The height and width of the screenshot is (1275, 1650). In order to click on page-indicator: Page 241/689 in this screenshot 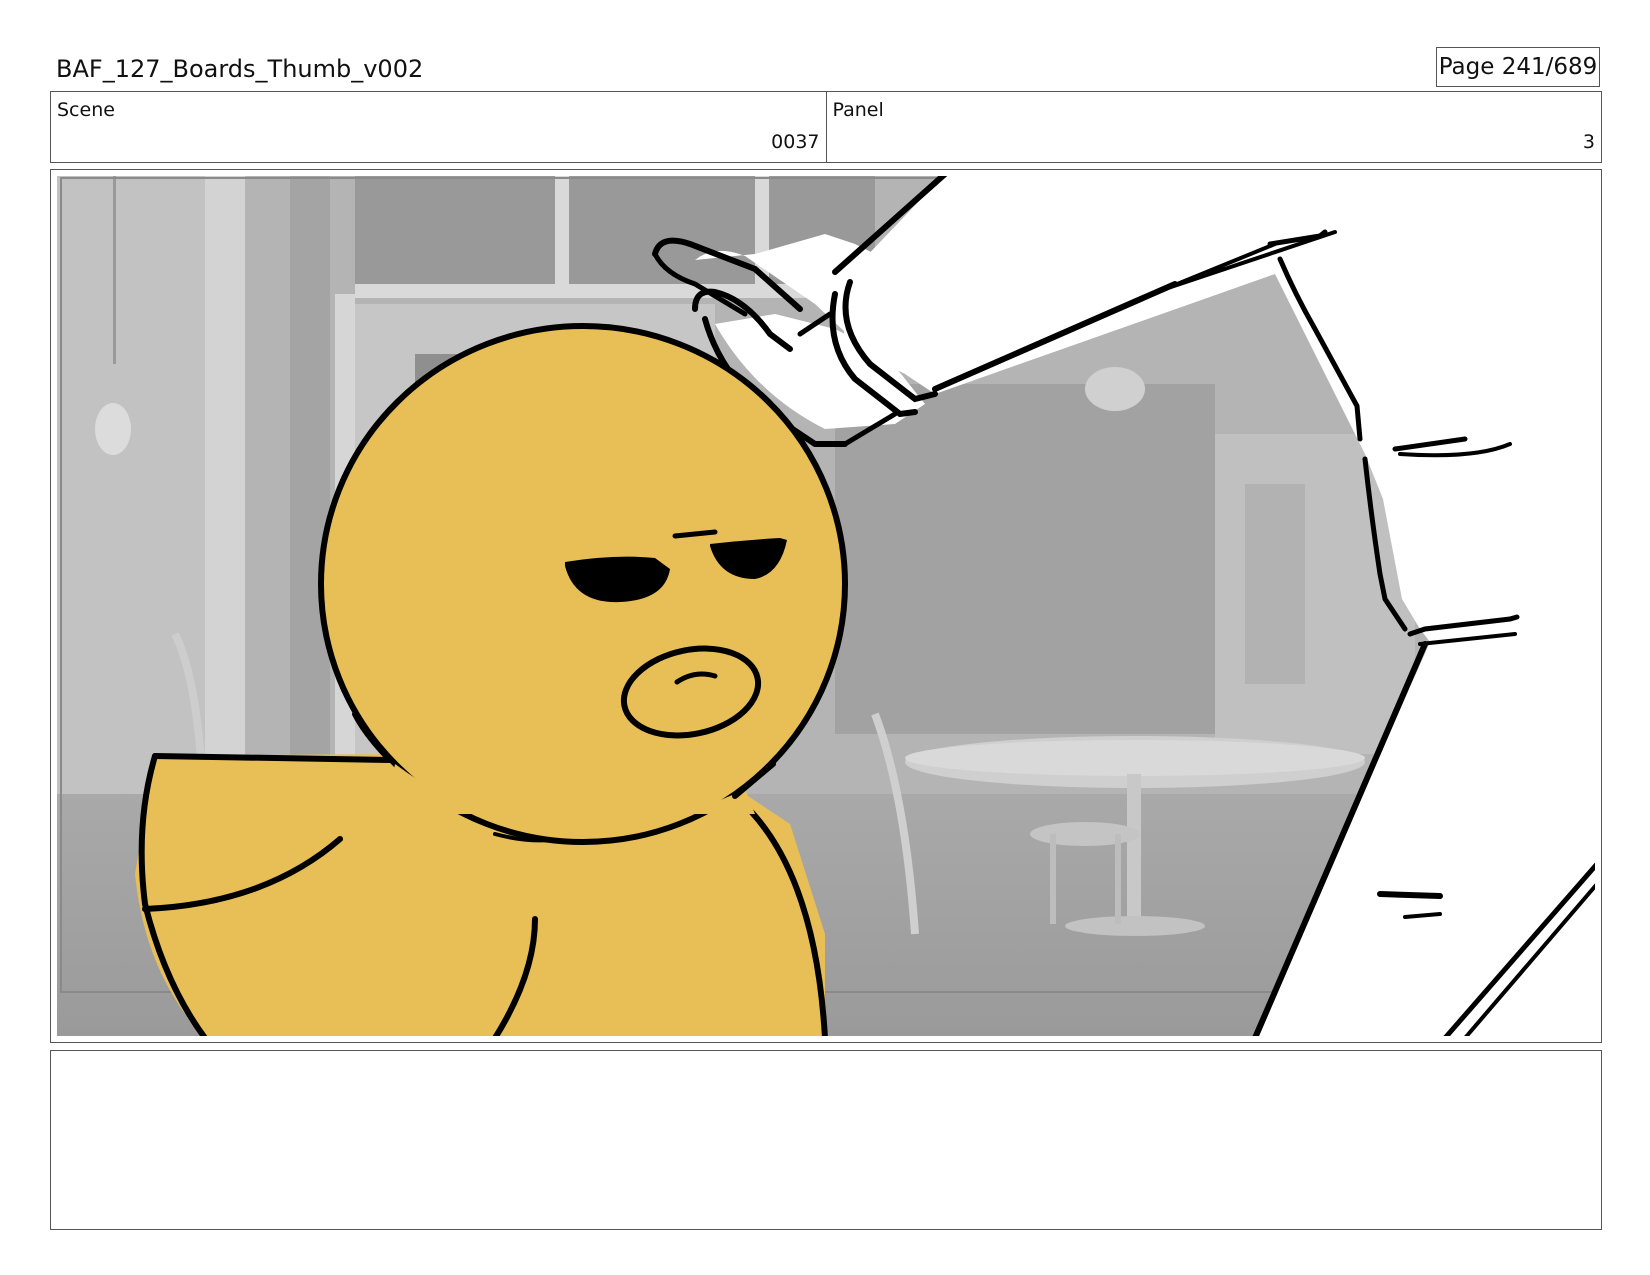, I will do `click(1518, 67)`.